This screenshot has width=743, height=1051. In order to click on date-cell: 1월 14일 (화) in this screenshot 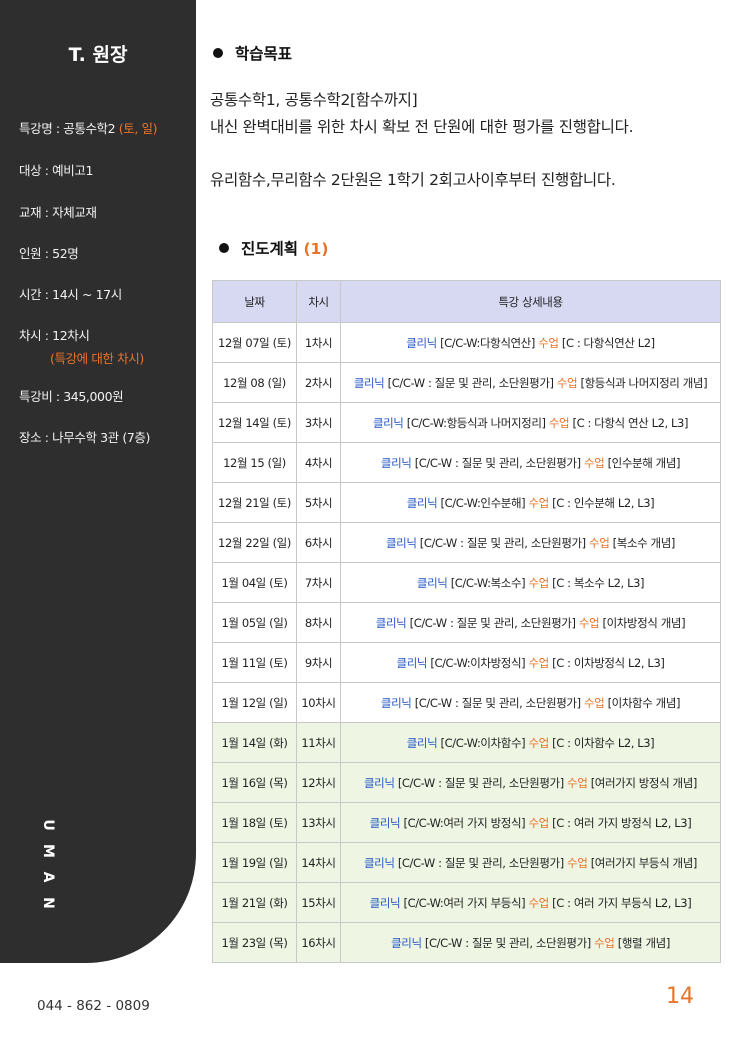, I will do `click(254, 742)`.